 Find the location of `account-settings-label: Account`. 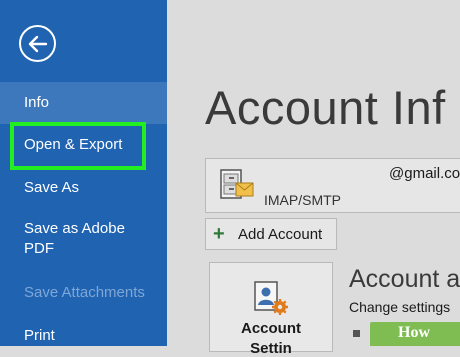

account-settings-label: Account is located at coordinates (271, 328).